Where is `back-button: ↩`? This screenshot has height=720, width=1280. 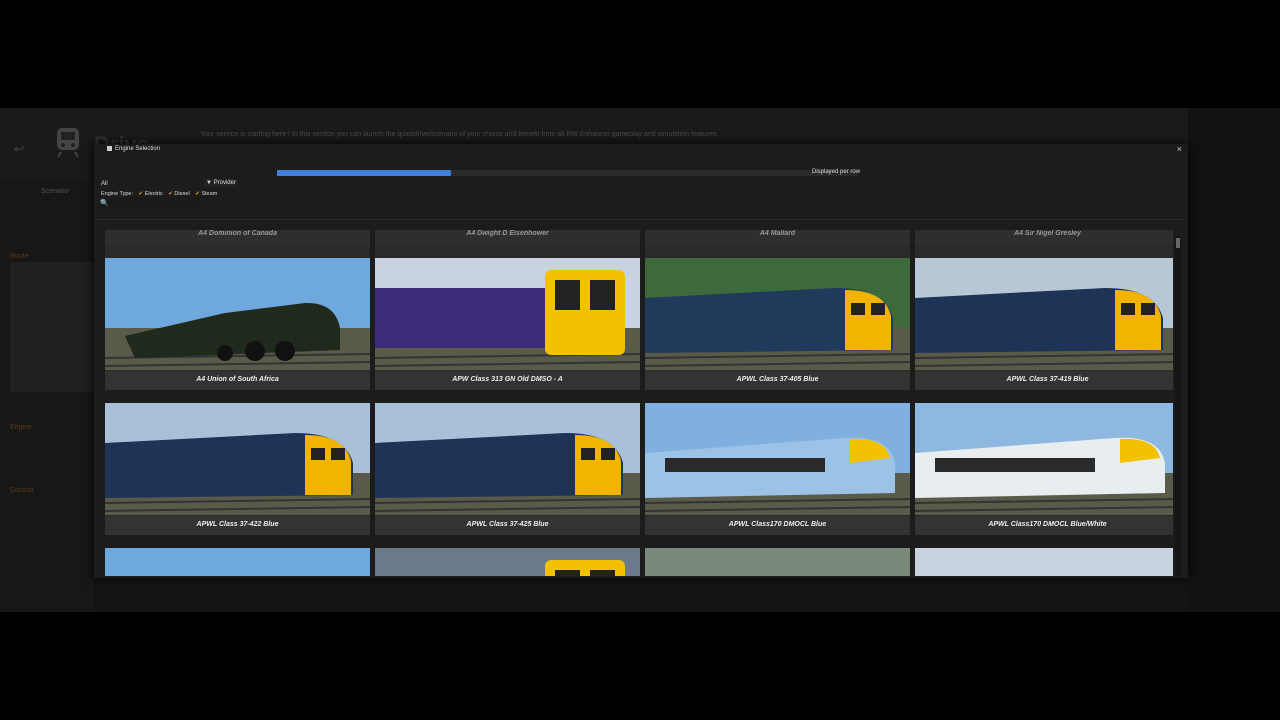
back-button: ↩ is located at coordinates (19, 149).